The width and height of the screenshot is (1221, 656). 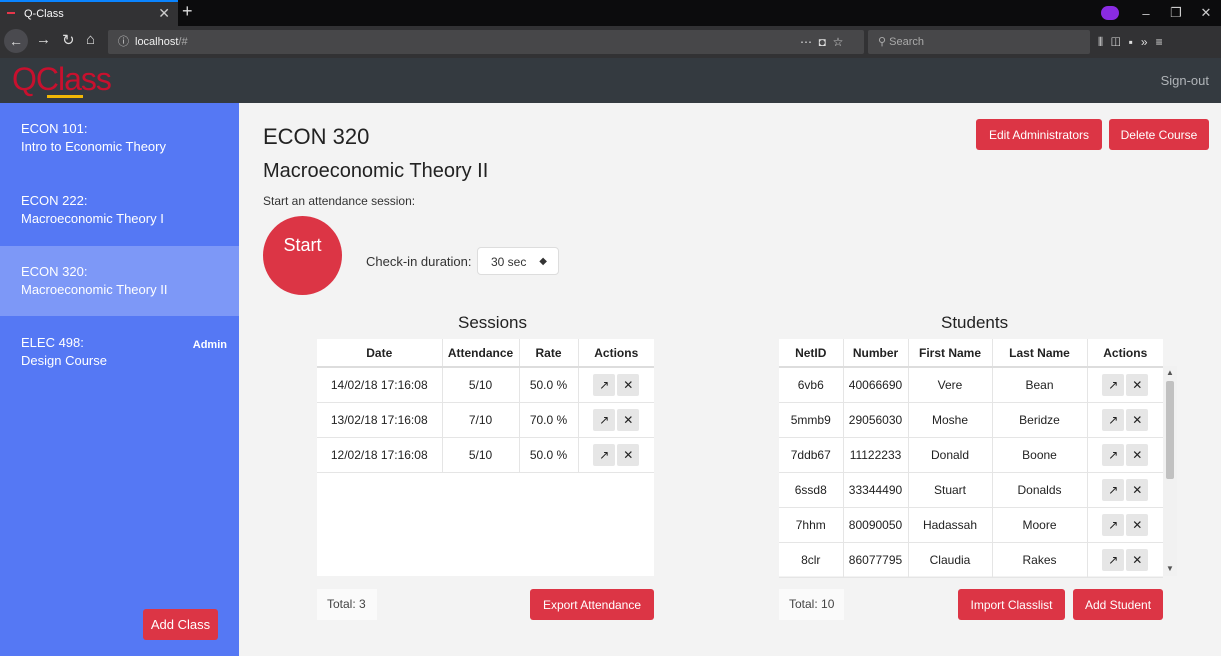 What do you see at coordinates (119, 281) in the screenshot?
I see `sidebar-item-econ-320: ECON 320: Macroeconomic Theory II` at bounding box center [119, 281].